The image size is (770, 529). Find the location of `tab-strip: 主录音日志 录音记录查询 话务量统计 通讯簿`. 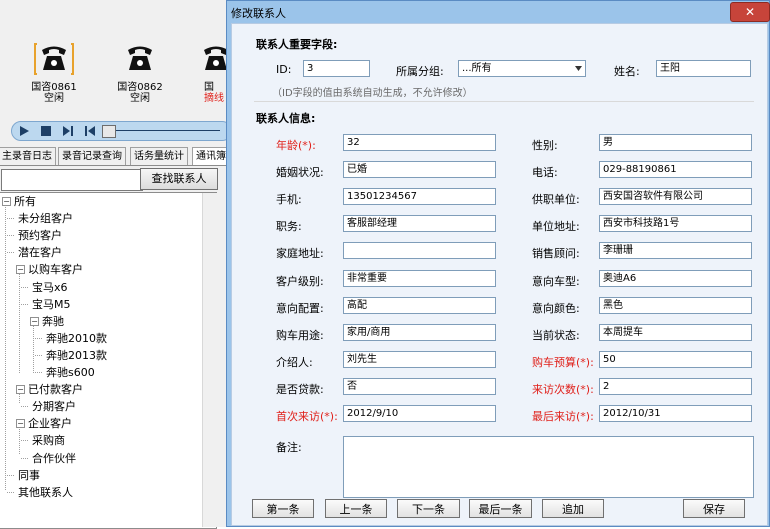

tab-strip: 主录音日志 录音记录查询 话务量统计 通讯簿 is located at coordinates (115, 156).